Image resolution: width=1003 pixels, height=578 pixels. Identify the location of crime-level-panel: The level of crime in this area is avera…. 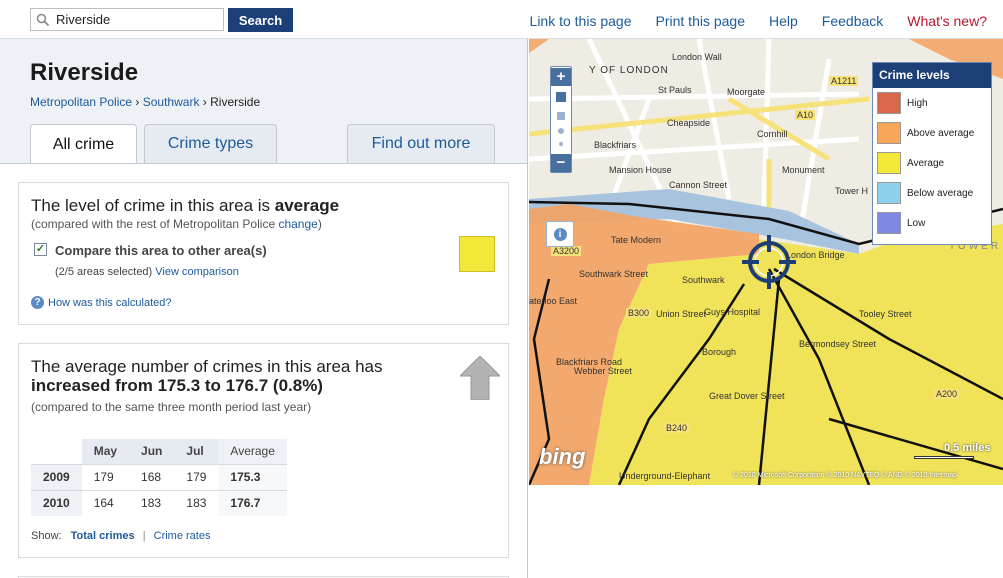
(263, 253).